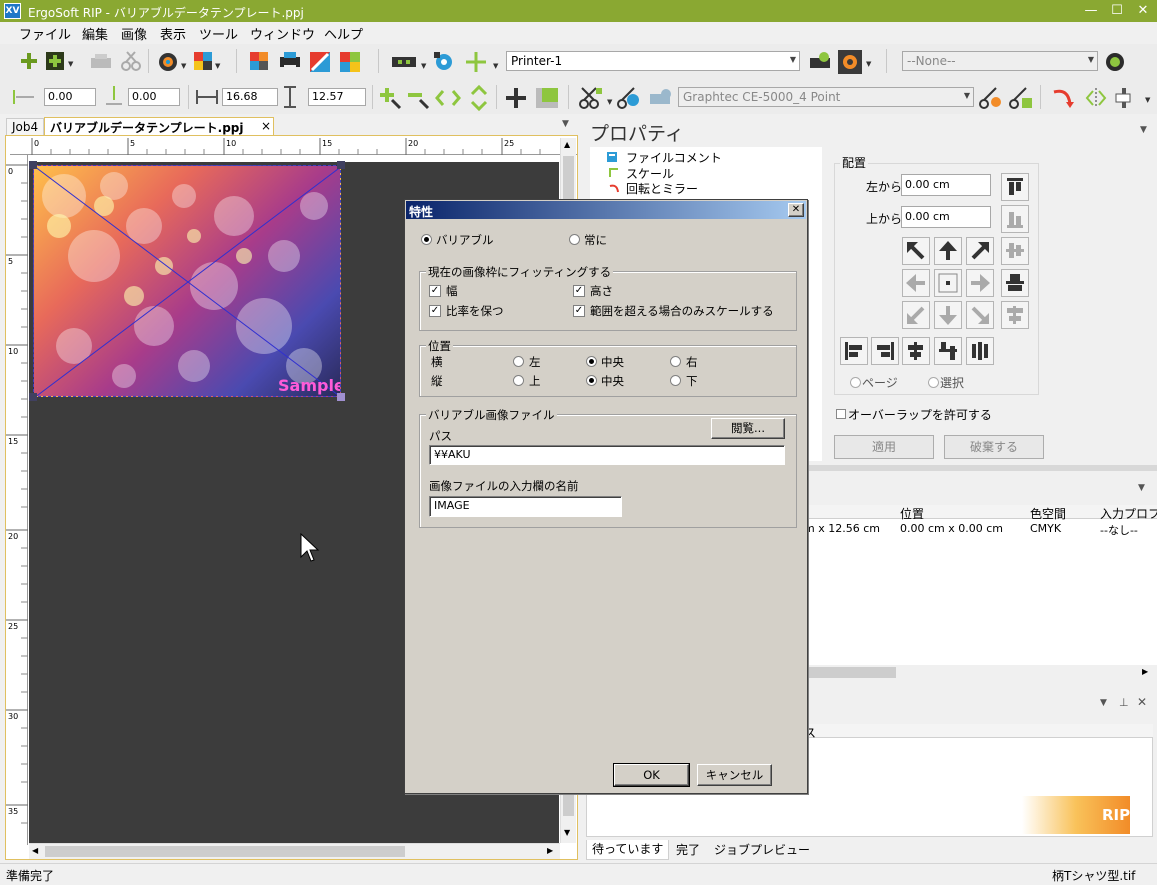 The width and height of the screenshot is (1157, 885). I want to click on tile-icon, so click(350, 62).